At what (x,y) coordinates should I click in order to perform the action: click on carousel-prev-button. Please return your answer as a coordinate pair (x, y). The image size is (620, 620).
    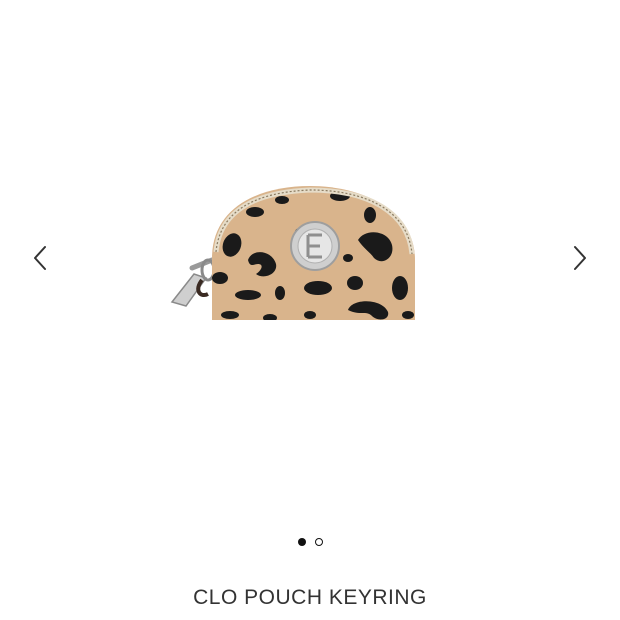
    Looking at the image, I should click on (40, 258).